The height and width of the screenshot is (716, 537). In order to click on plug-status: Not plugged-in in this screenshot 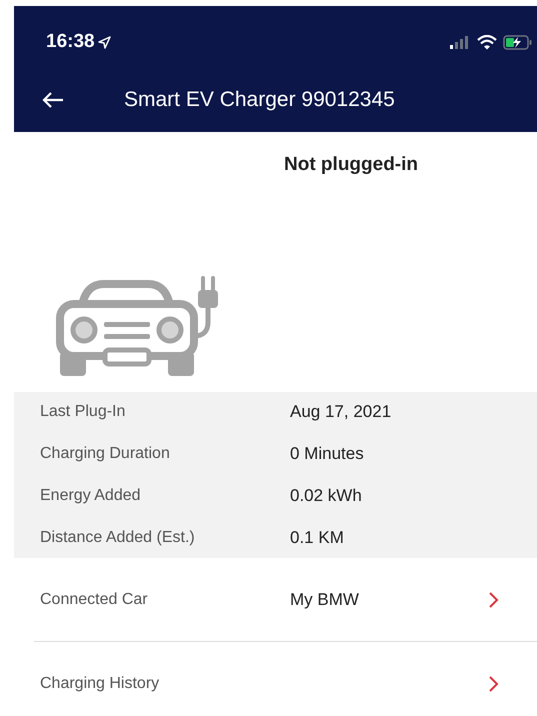, I will do `click(351, 164)`.